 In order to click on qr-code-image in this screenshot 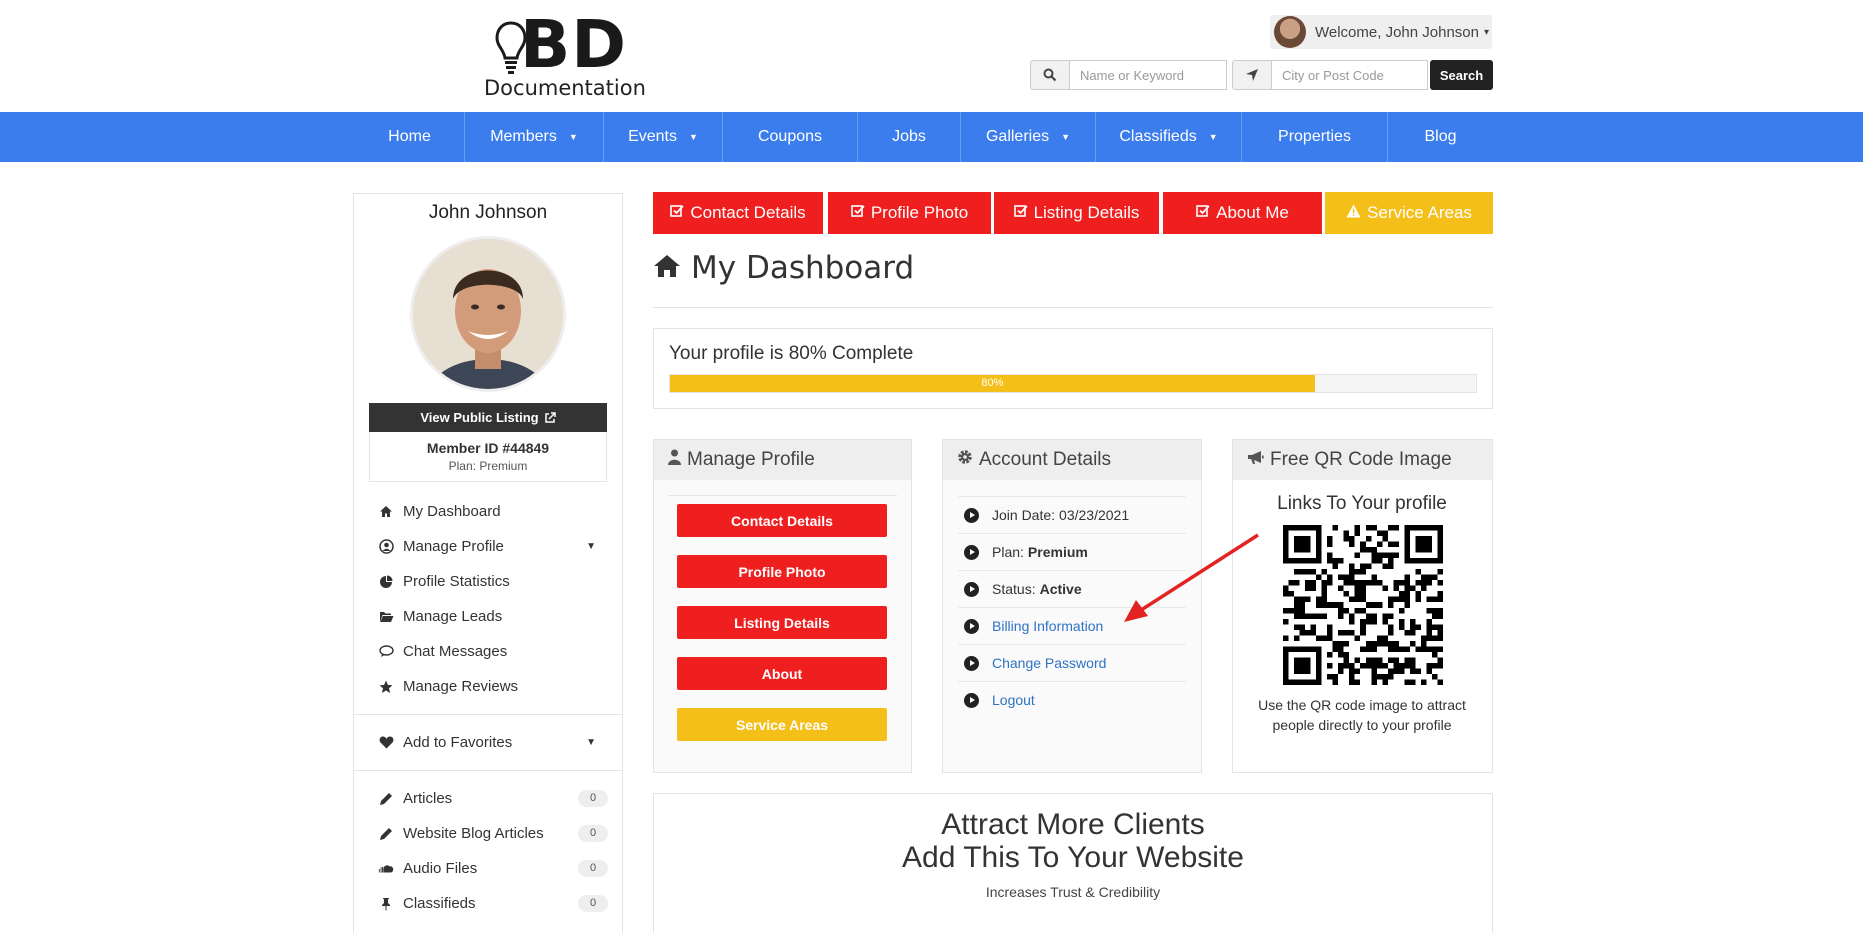, I will do `click(1363, 605)`.